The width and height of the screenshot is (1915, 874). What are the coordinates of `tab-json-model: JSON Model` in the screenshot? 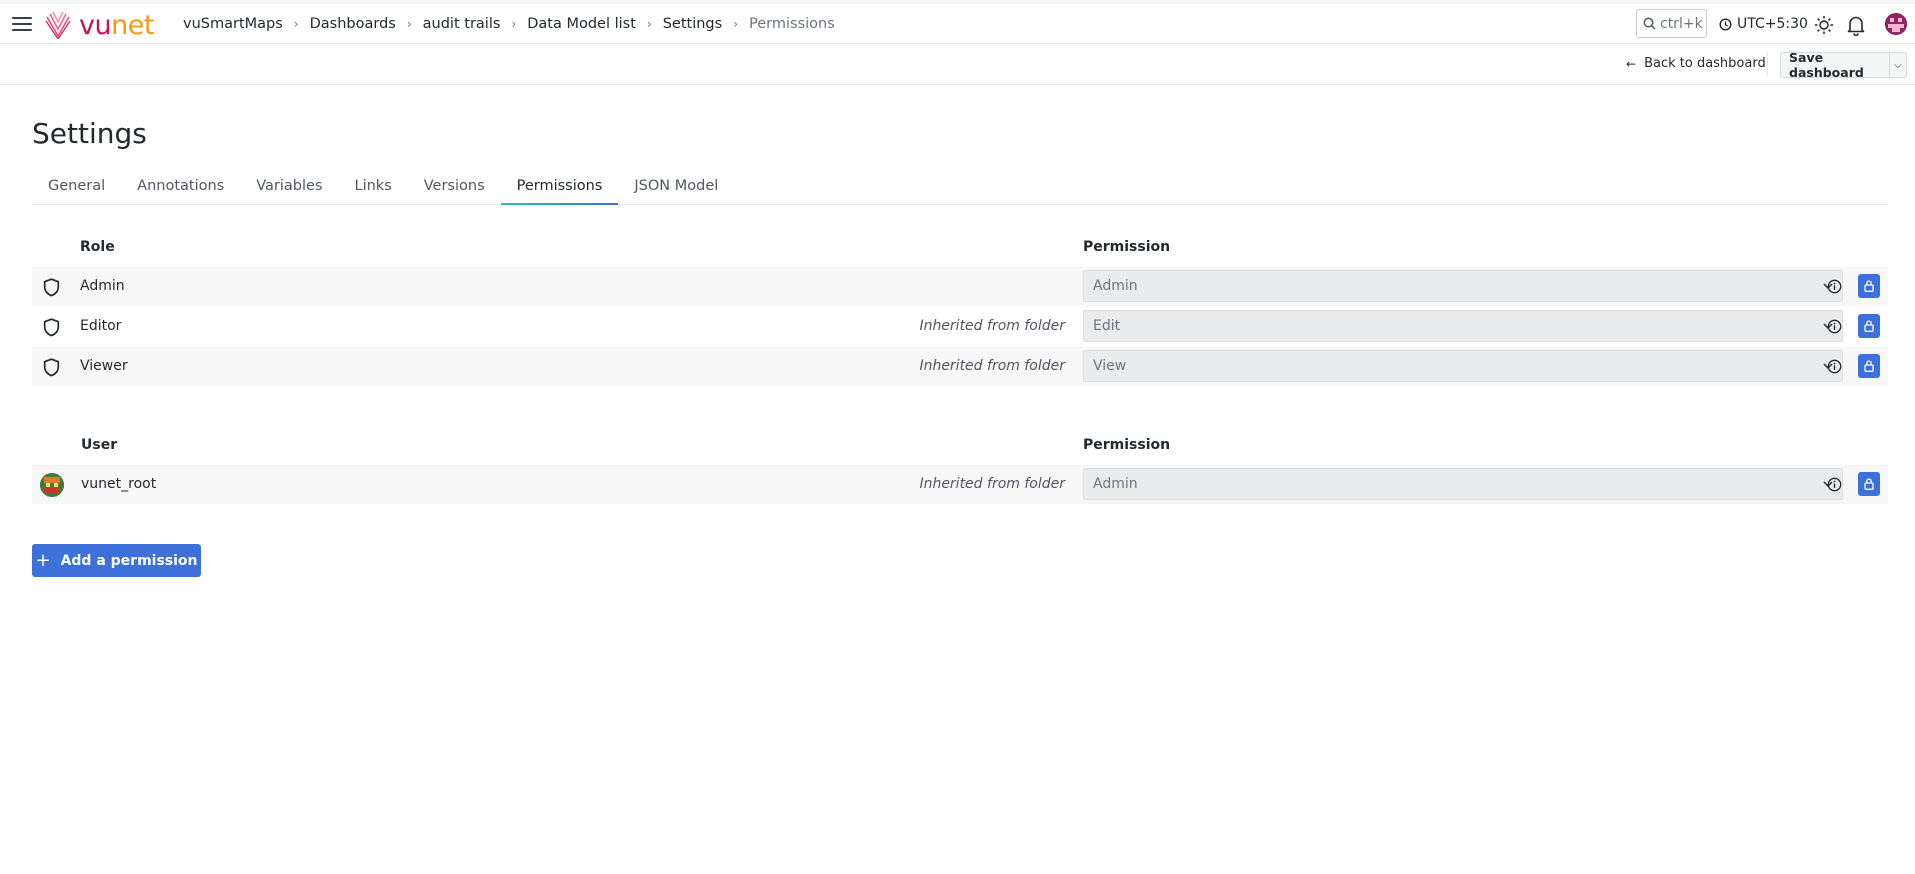 It's located at (676, 186).